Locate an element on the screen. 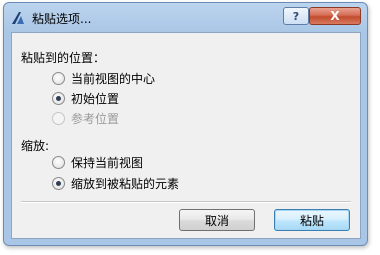  divider is located at coordinates (186, 202).